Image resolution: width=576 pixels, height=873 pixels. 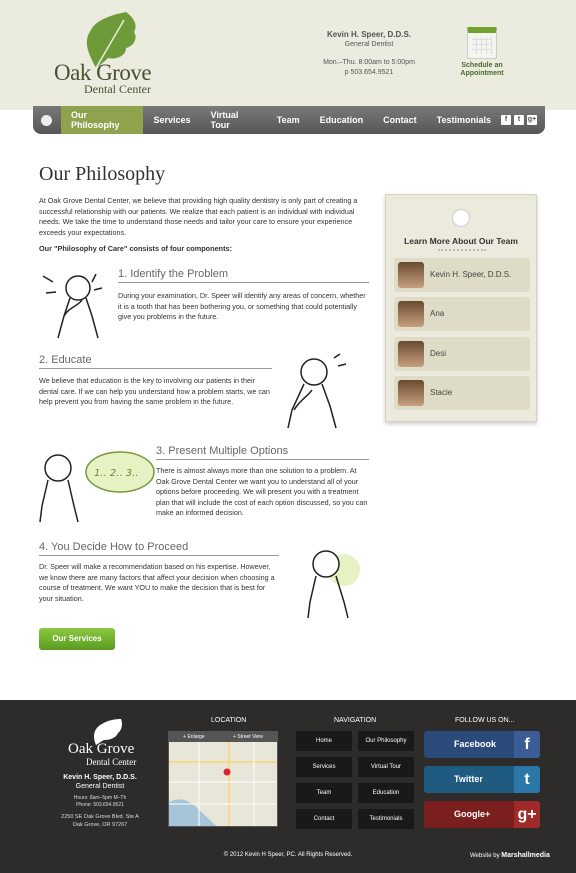 I want to click on map-toolbar: + Enlarge + Street View, so click(x=223, y=737).